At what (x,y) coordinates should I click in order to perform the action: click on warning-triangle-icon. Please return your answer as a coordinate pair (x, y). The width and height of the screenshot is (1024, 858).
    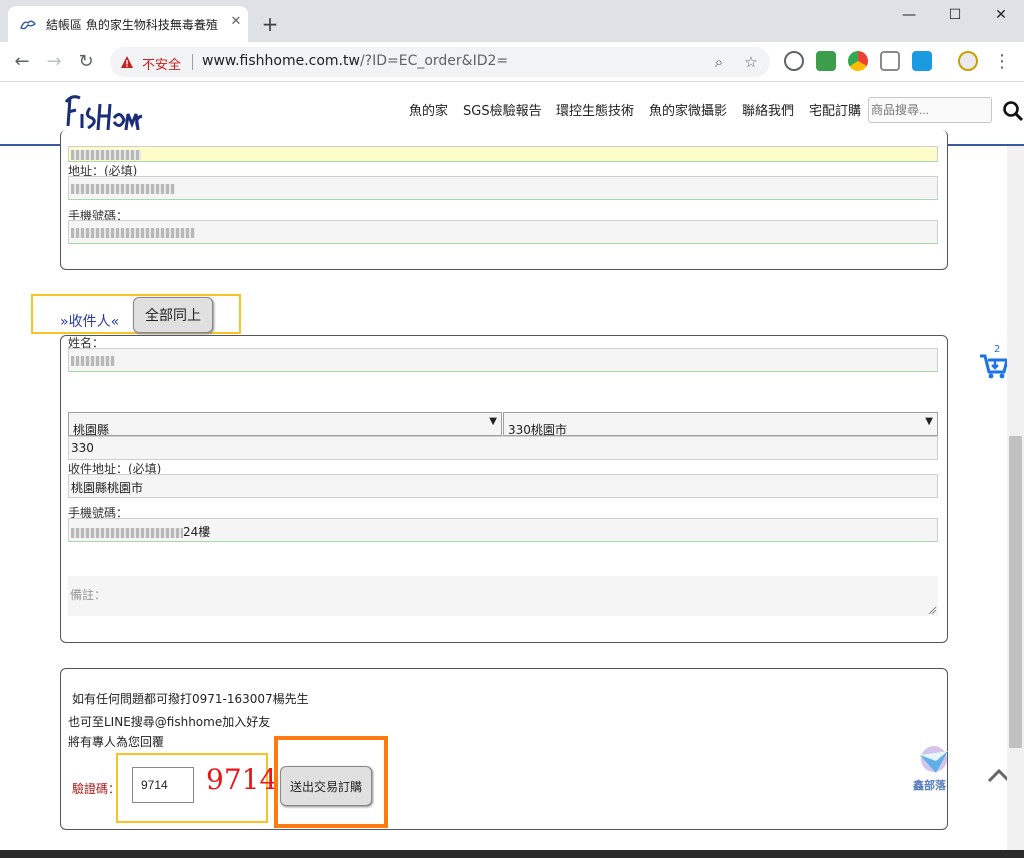
    Looking at the image, I should click on (127, 62).